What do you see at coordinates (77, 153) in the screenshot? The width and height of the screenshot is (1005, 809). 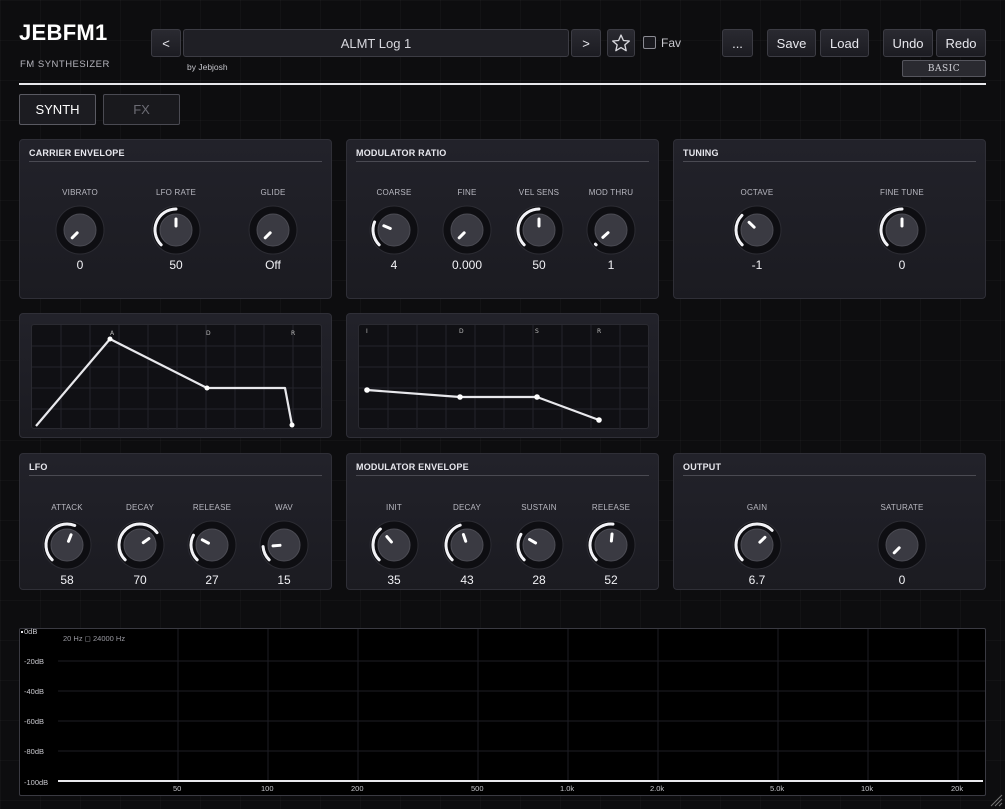 I see `panel-title: CARRIER ENVELOPE` at bounding box center [77, 153].